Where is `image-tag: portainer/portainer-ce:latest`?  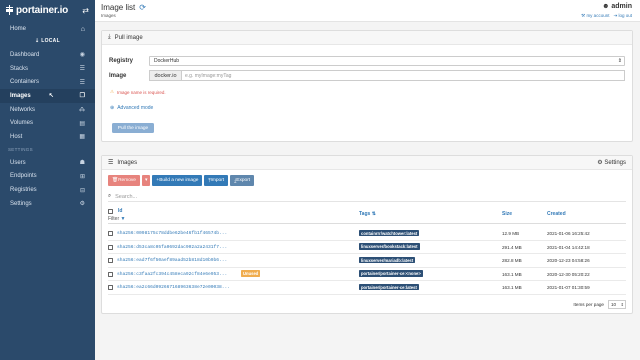
image-tag: portainer/portainer-ce:latest is located at coordinates (389, 287).